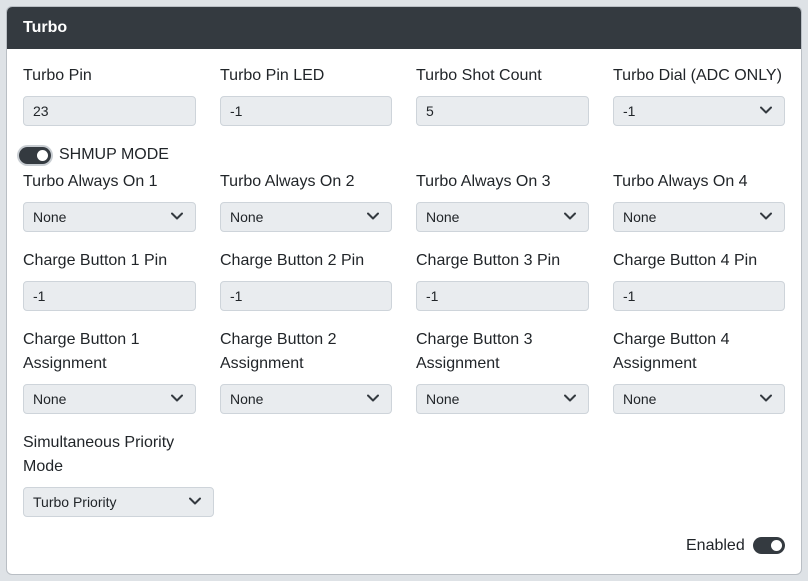 The height and width of the screenshot is (581, 808). I want to click on turbo-dial-select: -1, so click(699, 111).